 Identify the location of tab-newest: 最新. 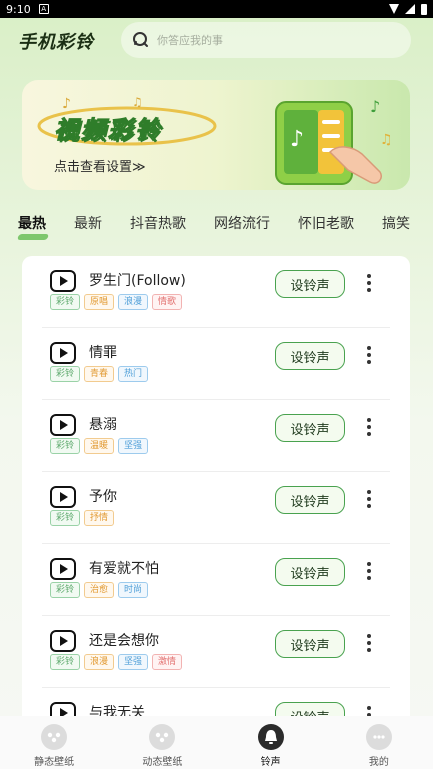
(88, 227).